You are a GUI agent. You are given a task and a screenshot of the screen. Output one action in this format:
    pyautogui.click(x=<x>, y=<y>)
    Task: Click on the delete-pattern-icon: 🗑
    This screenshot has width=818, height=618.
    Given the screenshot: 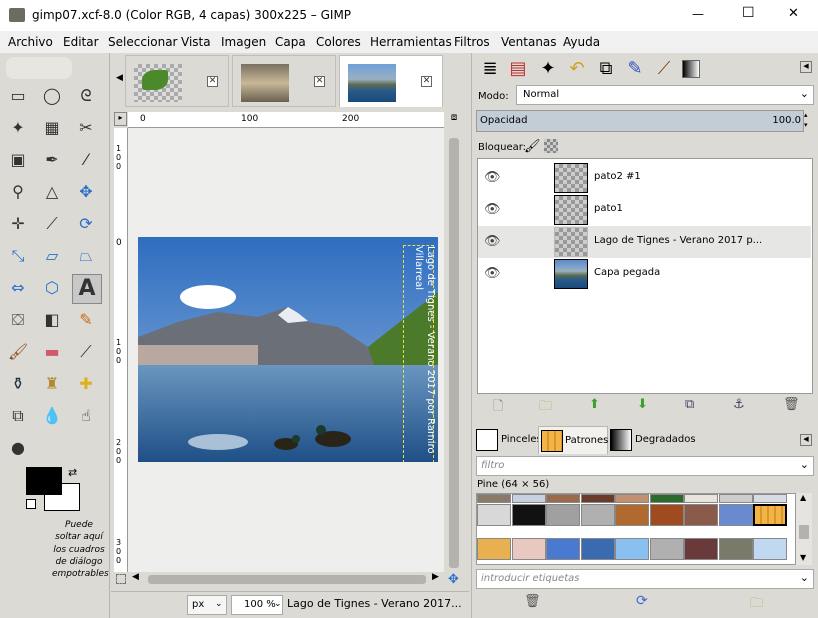 What is the action you would take?
    pyautogui.click(x=532, y=601)
    